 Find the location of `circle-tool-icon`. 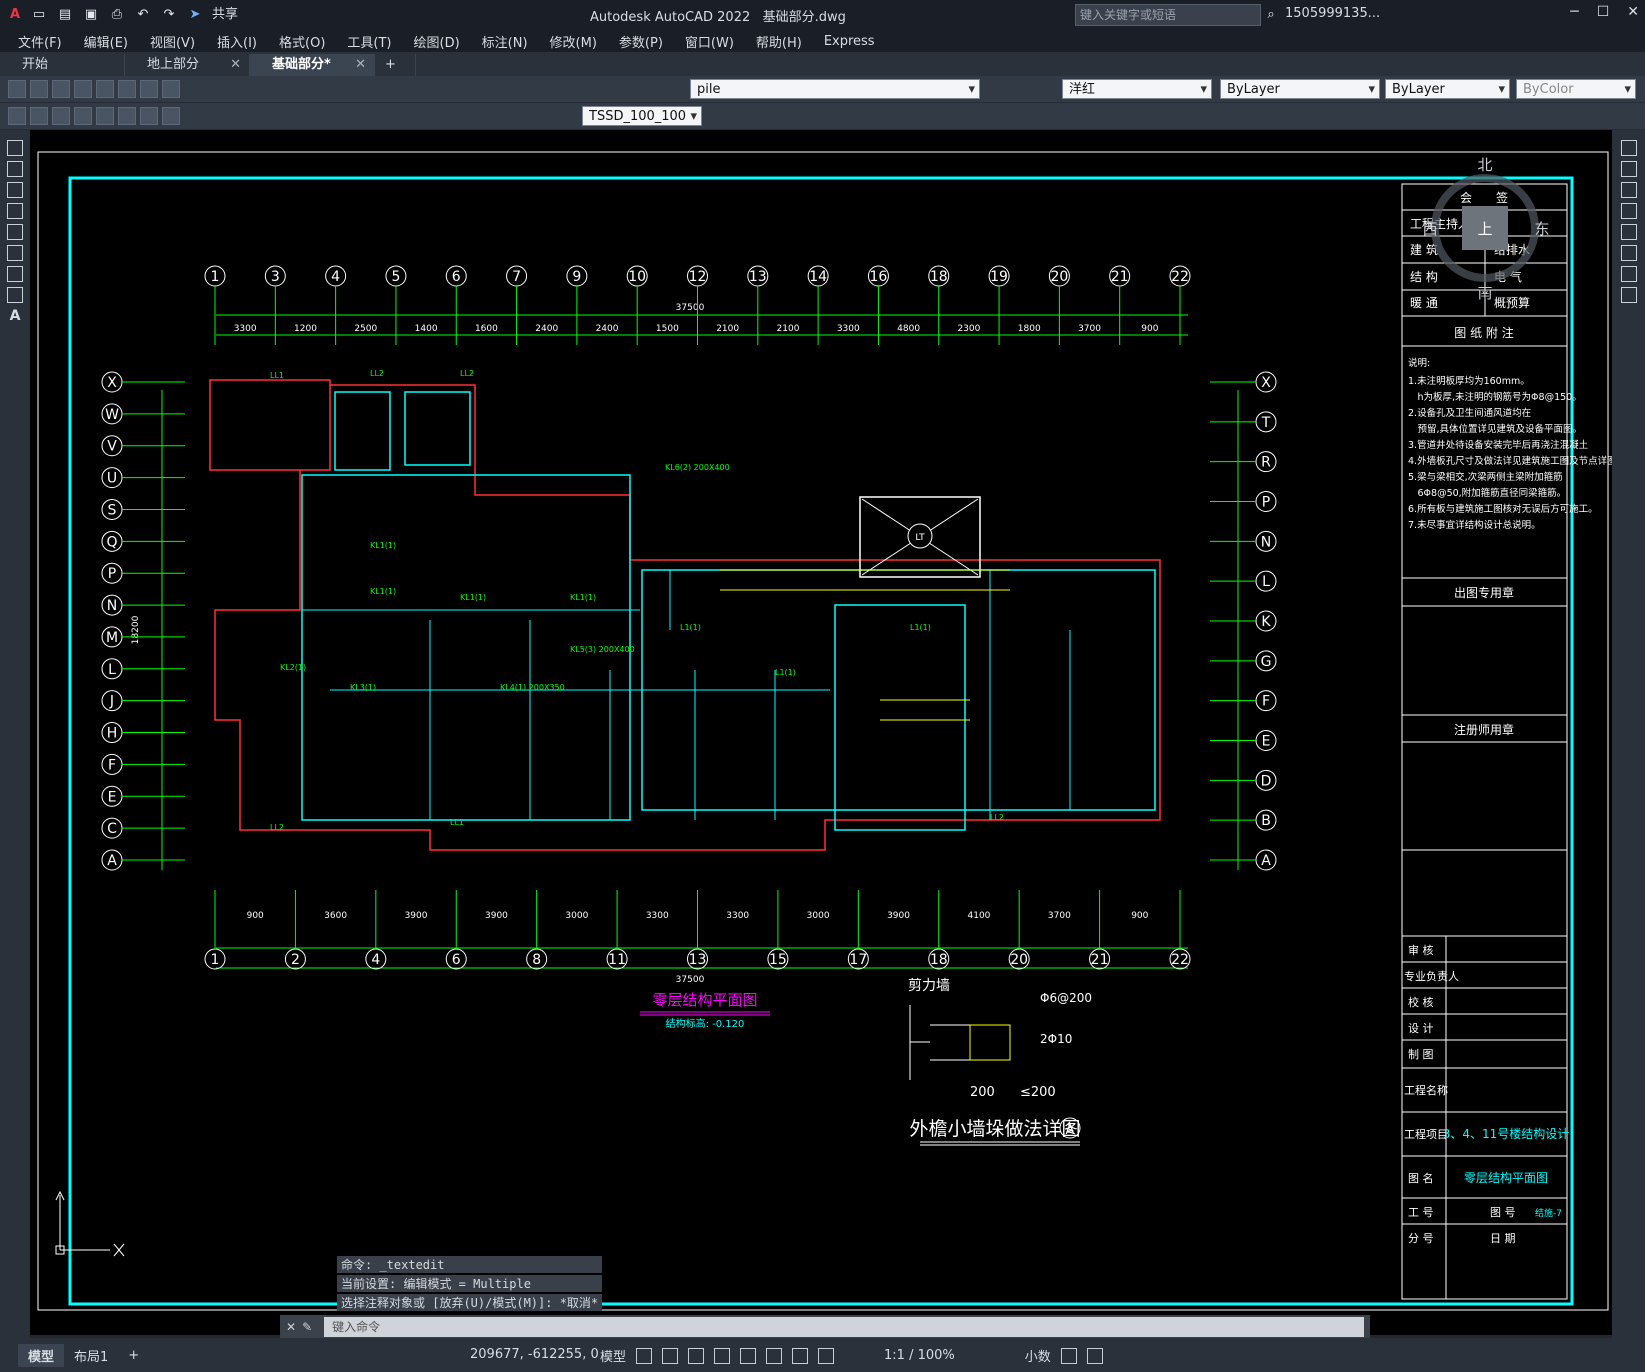

circle-tool-icon is located at coordinates (15, 253).